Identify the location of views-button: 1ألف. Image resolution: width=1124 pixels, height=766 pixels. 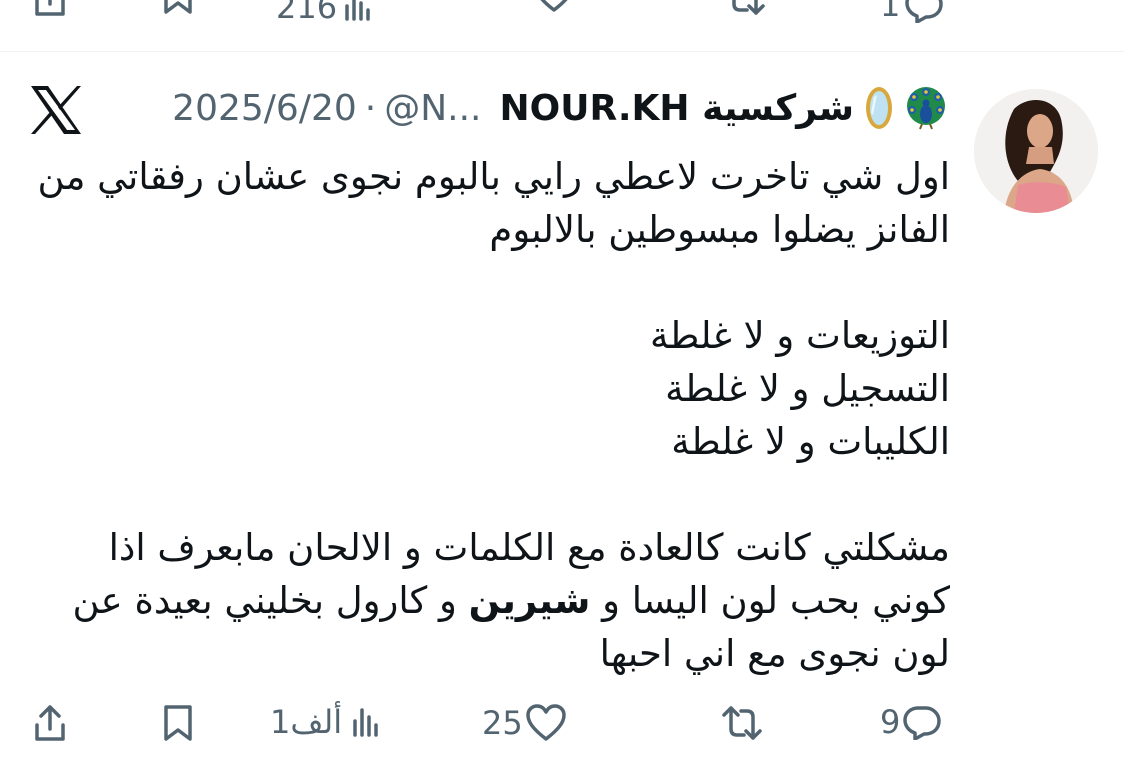
(326, 722).